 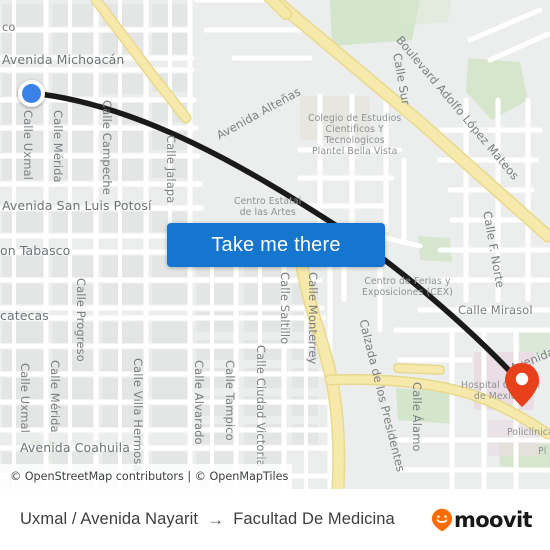 I want to click on route-destination-label: Facultad De Medicina, so click(x=314, y=519).